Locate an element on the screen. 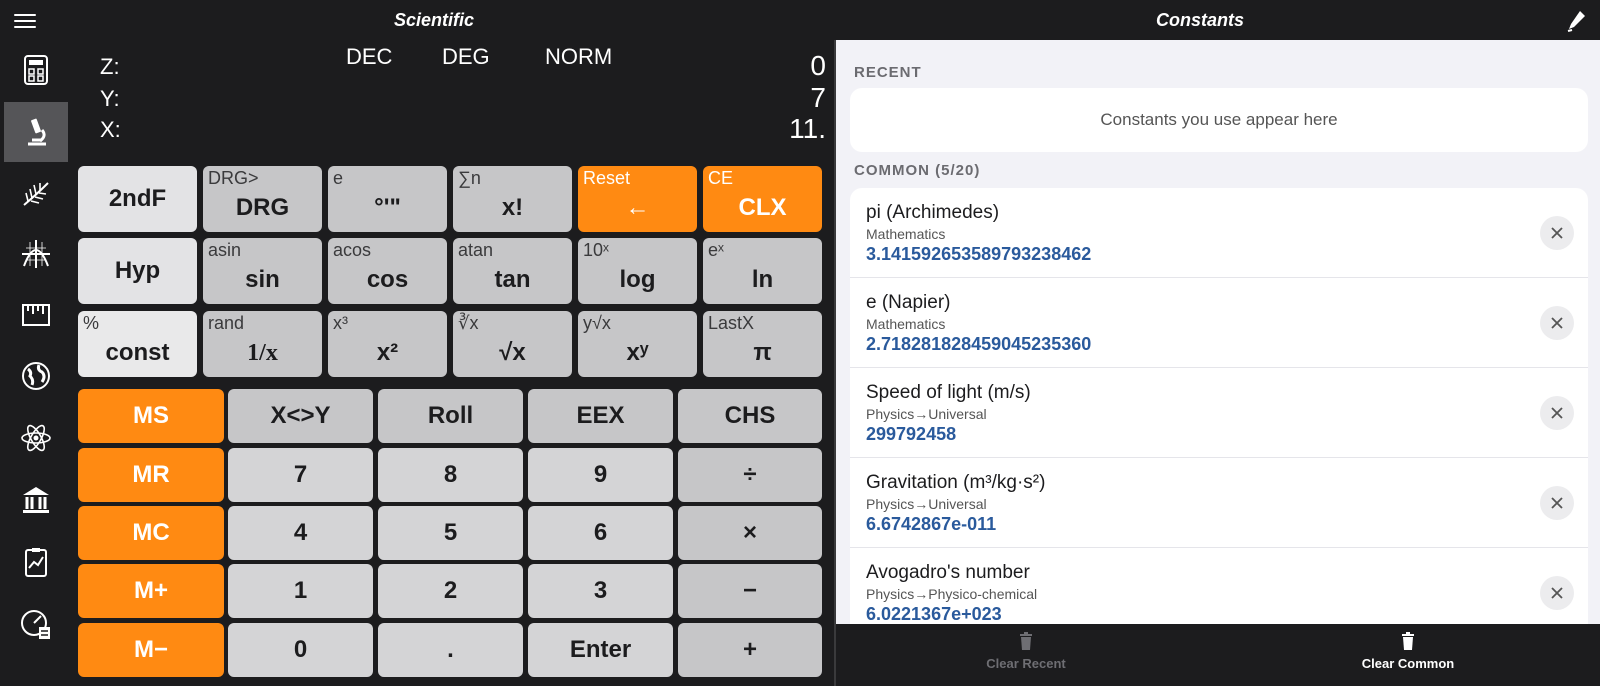 The image size is (1600, 686). sidebar-item-nature is located at coordinates (36, 193).